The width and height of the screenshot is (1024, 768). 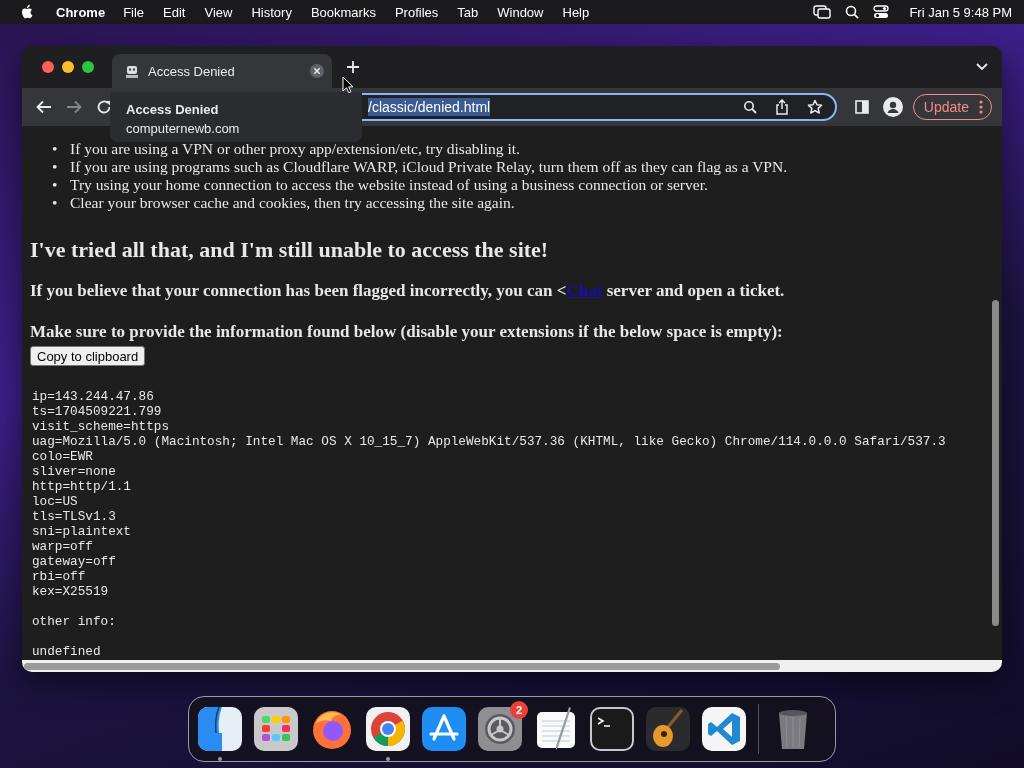 I want to click on list-item: Clear your browser cache and cookies, then try accessing the site again., so click(x=292, y=203).